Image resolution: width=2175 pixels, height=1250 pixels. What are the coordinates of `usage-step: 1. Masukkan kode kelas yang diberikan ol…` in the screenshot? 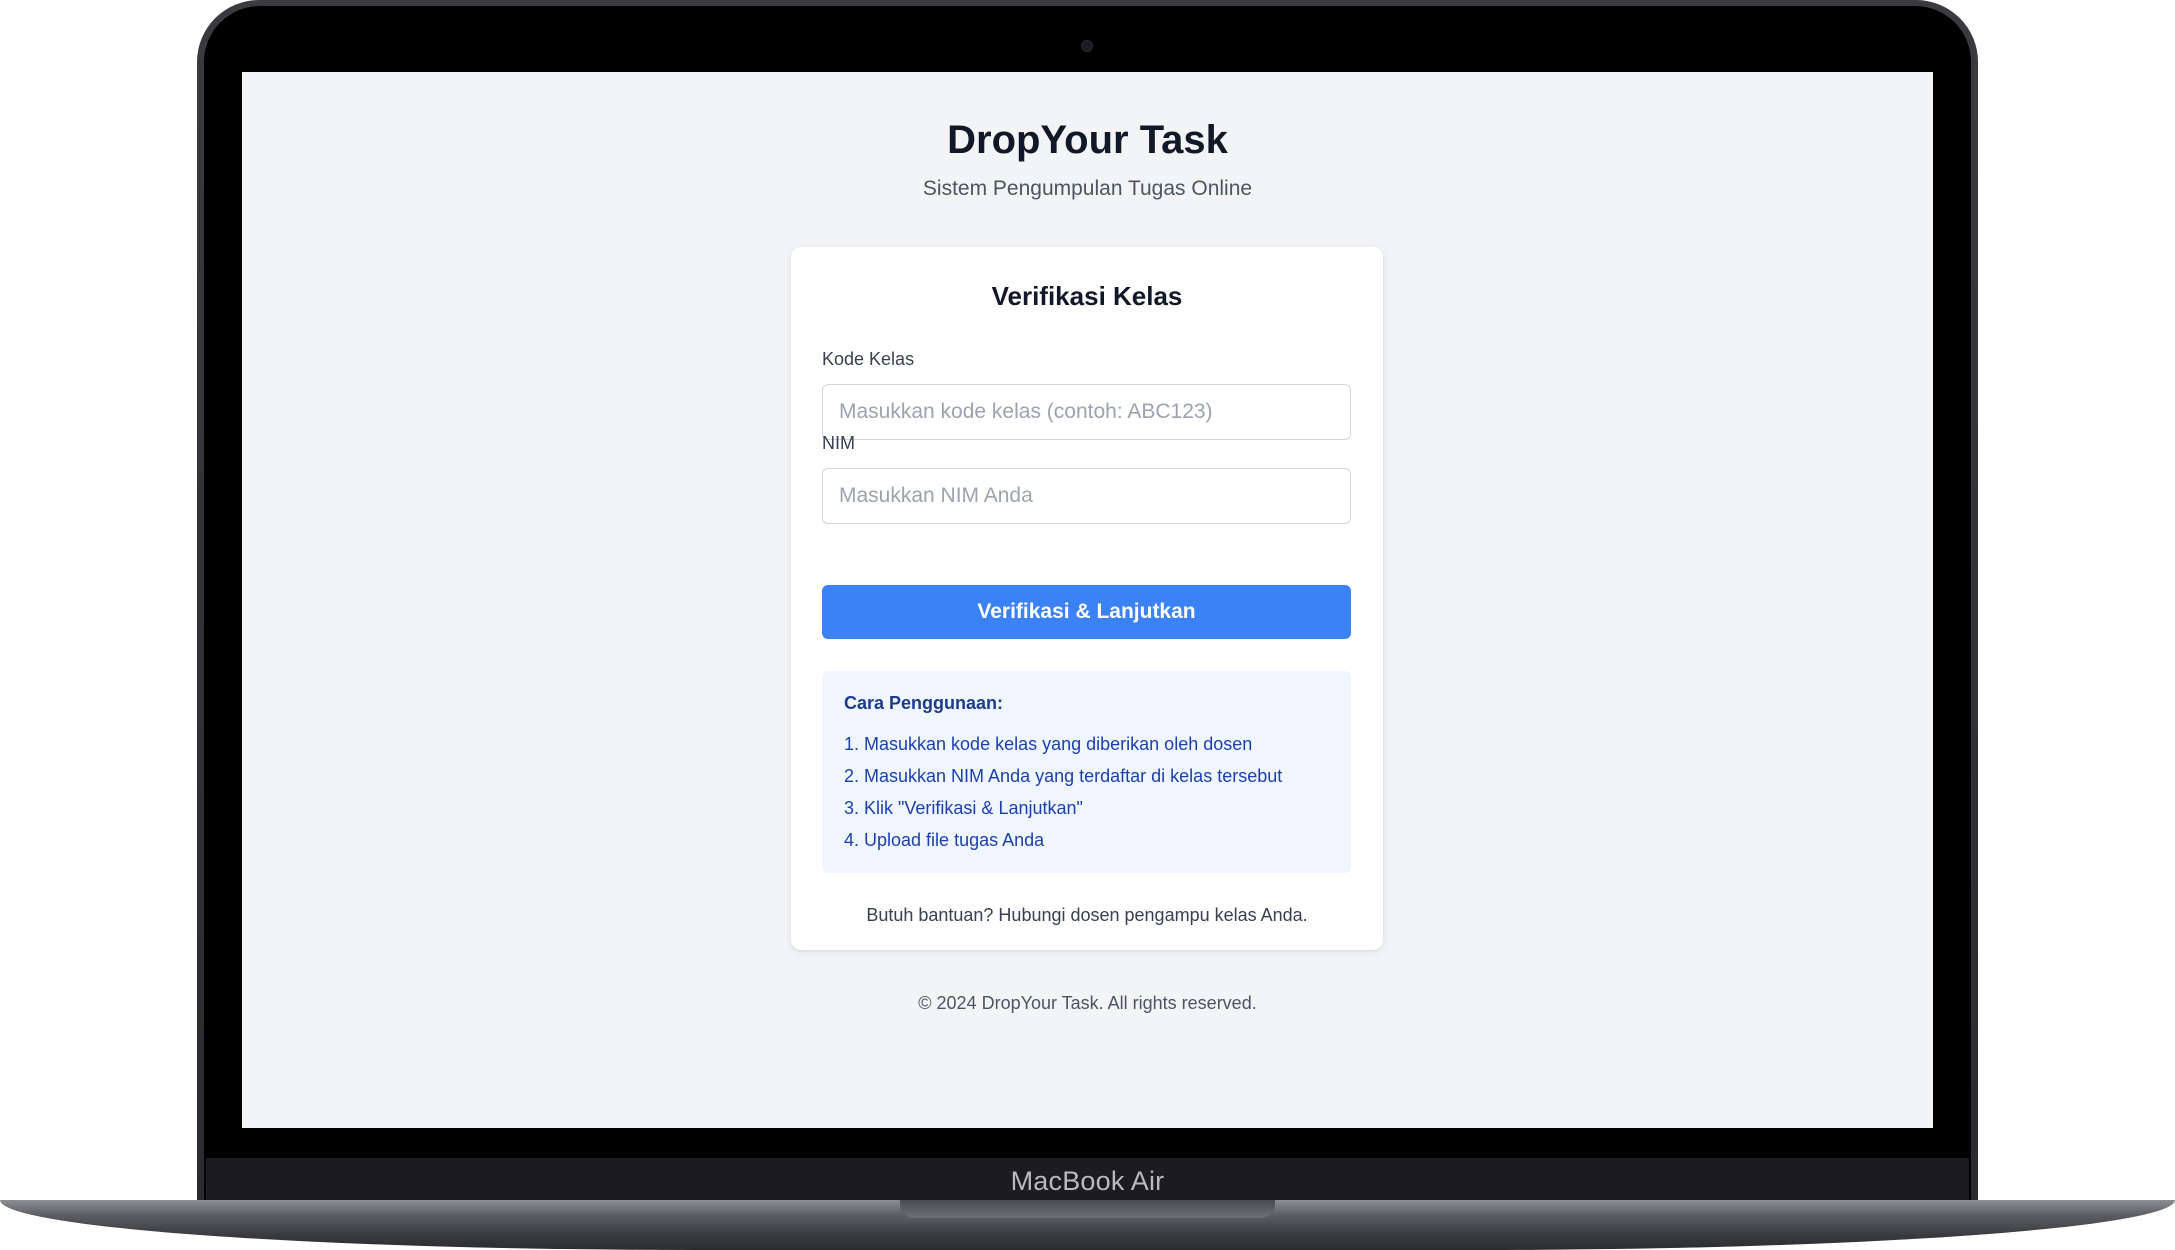 It's located at (1048, 744).